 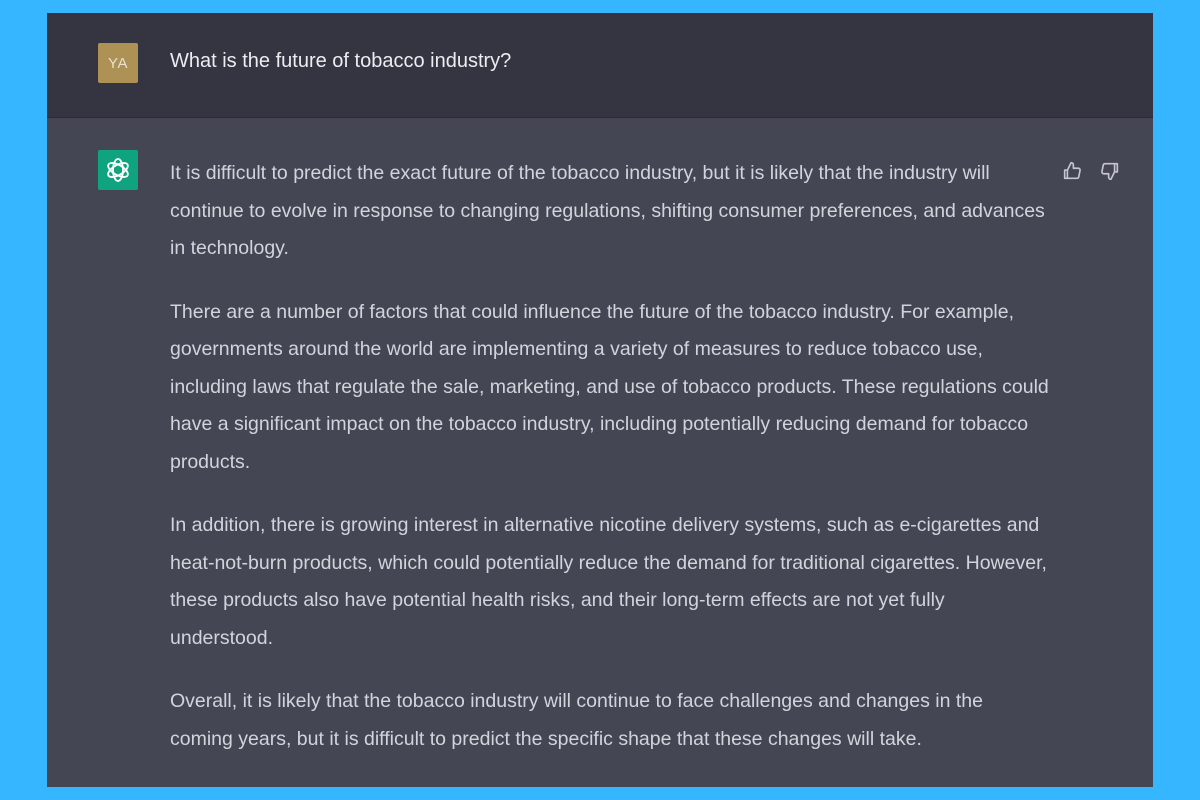 I want to click on assistant-avatar, so click(x=118, y=170).